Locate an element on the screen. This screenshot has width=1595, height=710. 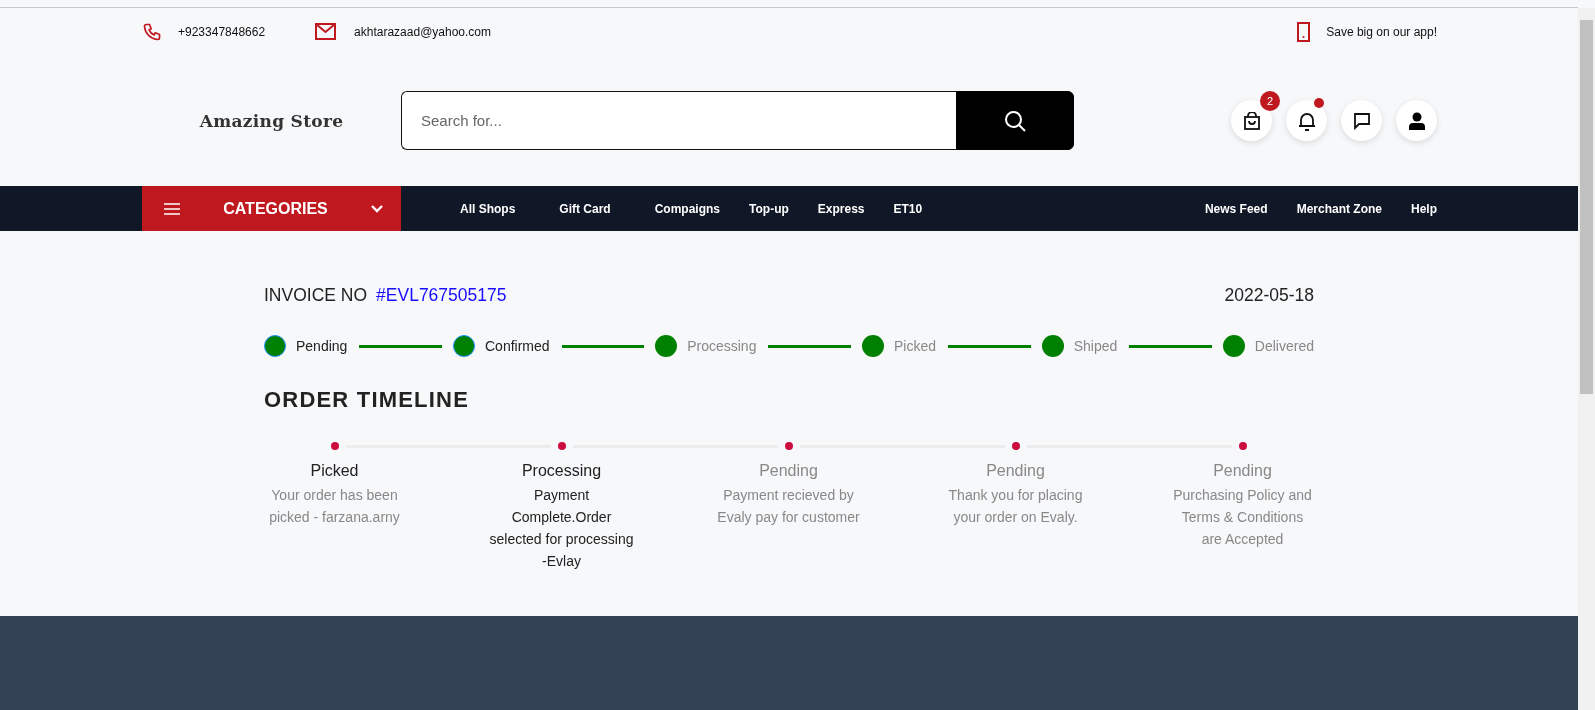
search-button is located at coordinates (1015, 120).